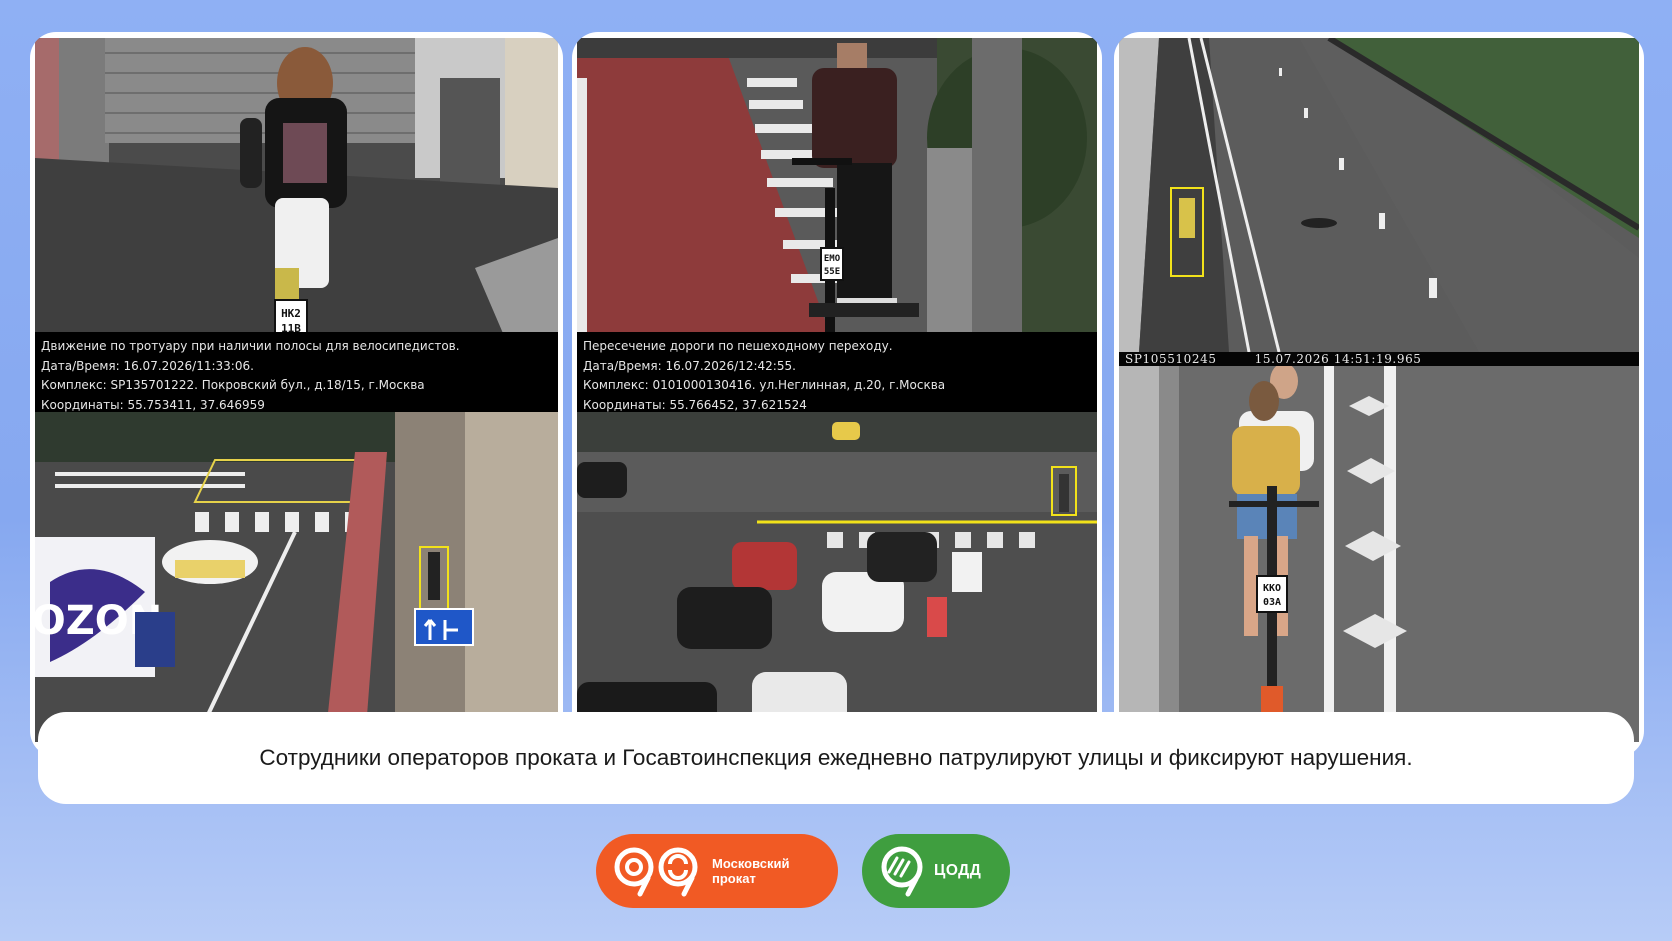  What do you see at coordinates (689, 365) in the screenshot?
I see `violation-datetime: Дата/Время: 16.07.2026/12:42:55.` at bounding box center [689, 365].